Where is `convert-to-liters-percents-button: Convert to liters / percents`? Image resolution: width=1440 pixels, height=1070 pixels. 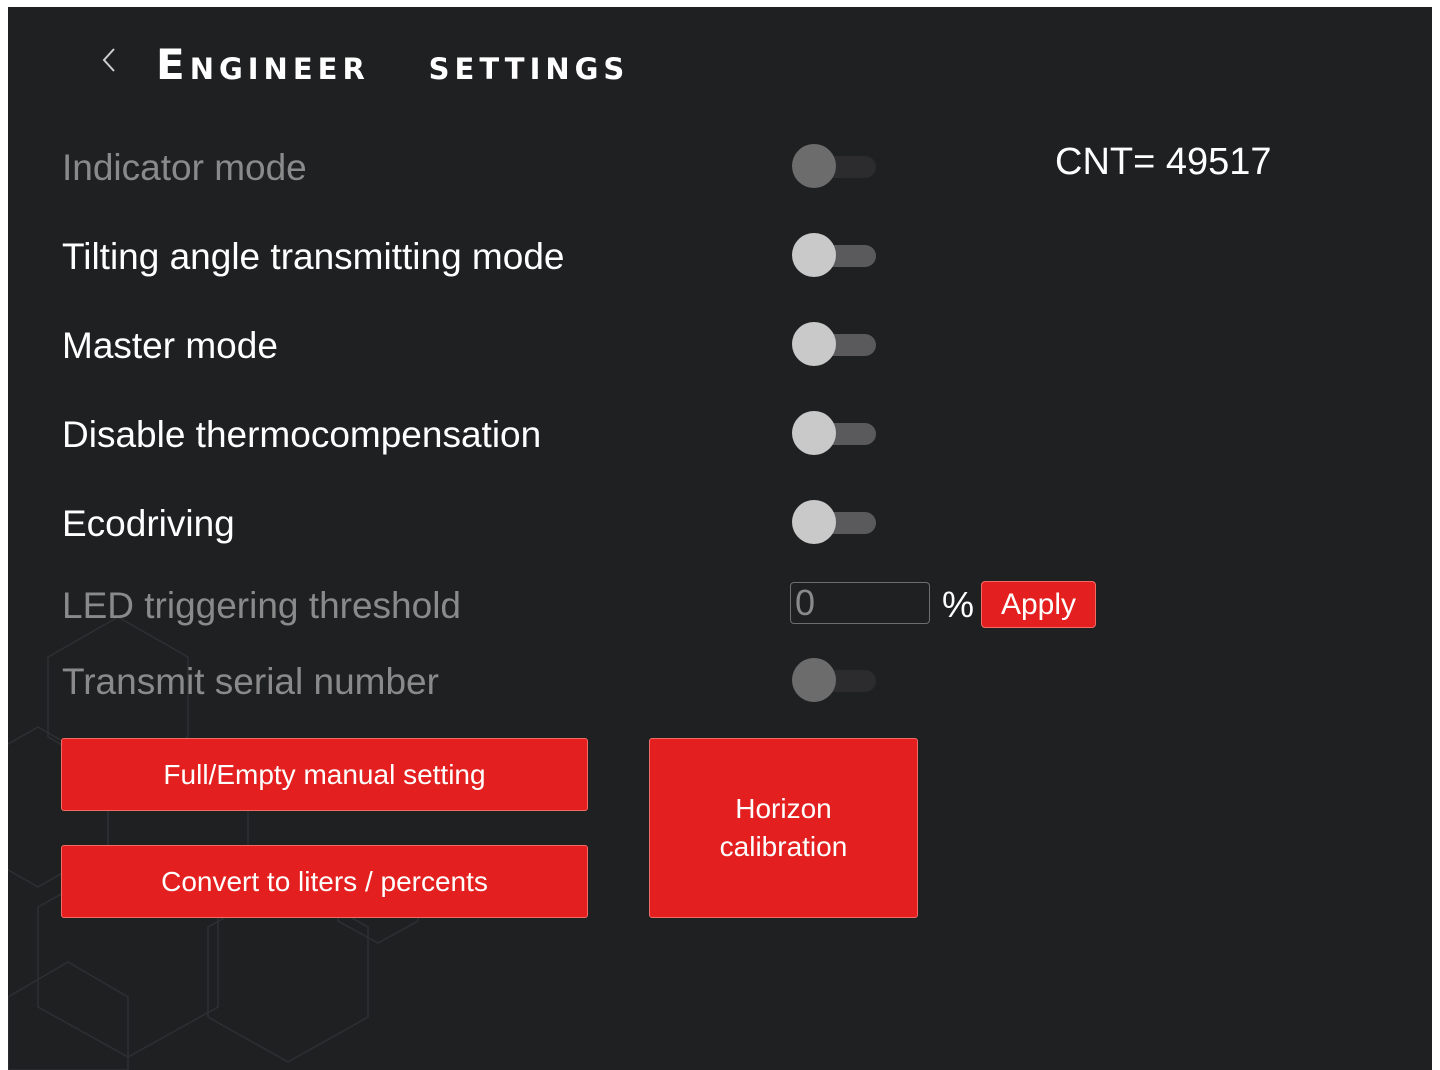 convert-to-liters-percents-button: Convert to liters / percents is located at coordinates (324, 881).